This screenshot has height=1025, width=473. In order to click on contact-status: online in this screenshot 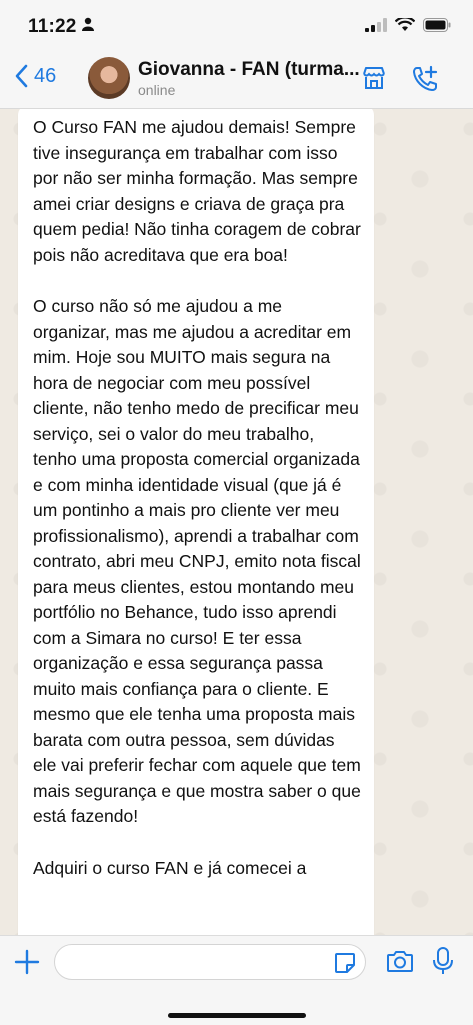, I will do `click(157, 90)`.